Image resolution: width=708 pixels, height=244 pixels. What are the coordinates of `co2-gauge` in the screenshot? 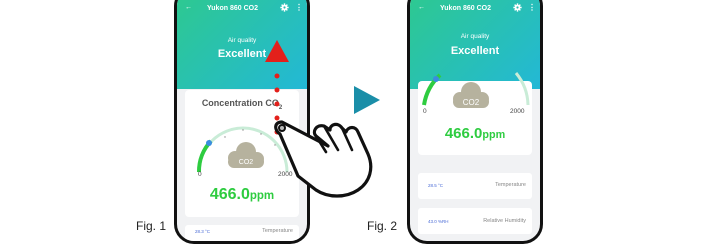 It's located at (476, 90).